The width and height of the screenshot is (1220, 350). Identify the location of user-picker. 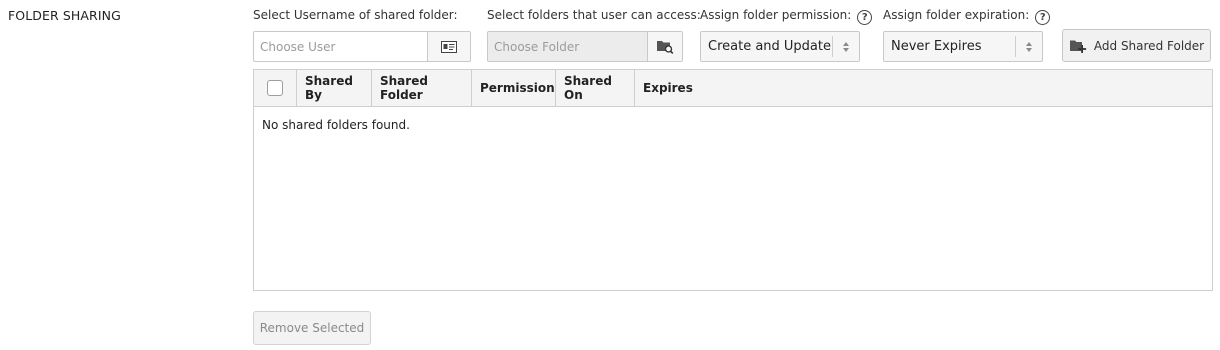
(362, 46).